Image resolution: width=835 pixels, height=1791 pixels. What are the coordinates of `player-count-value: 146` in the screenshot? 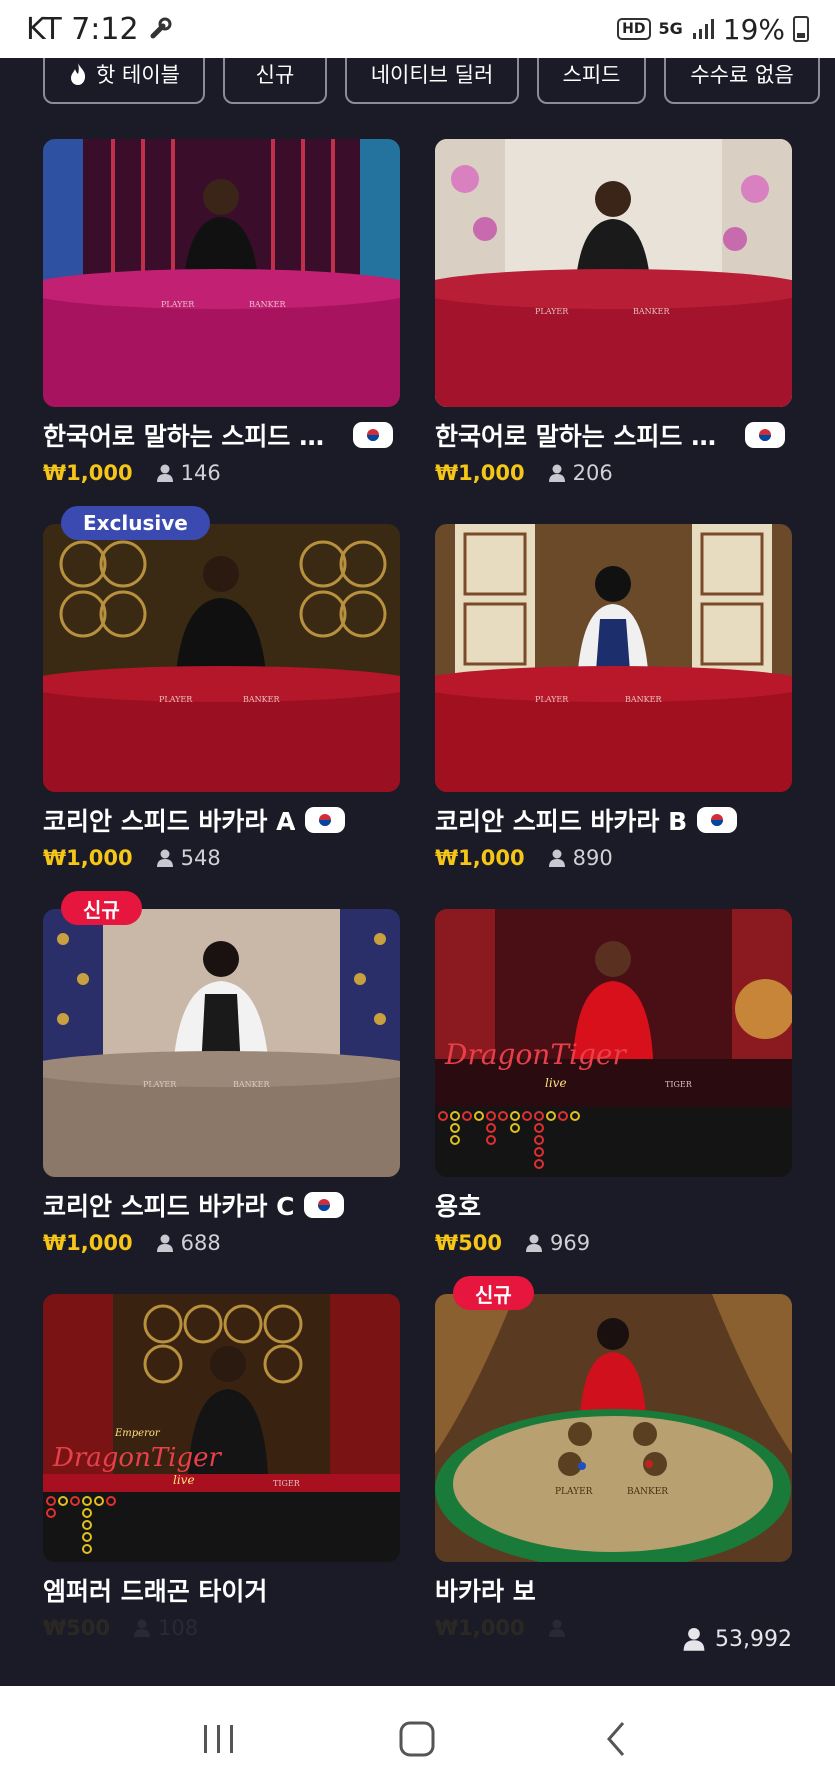 It's located at (200, 473).